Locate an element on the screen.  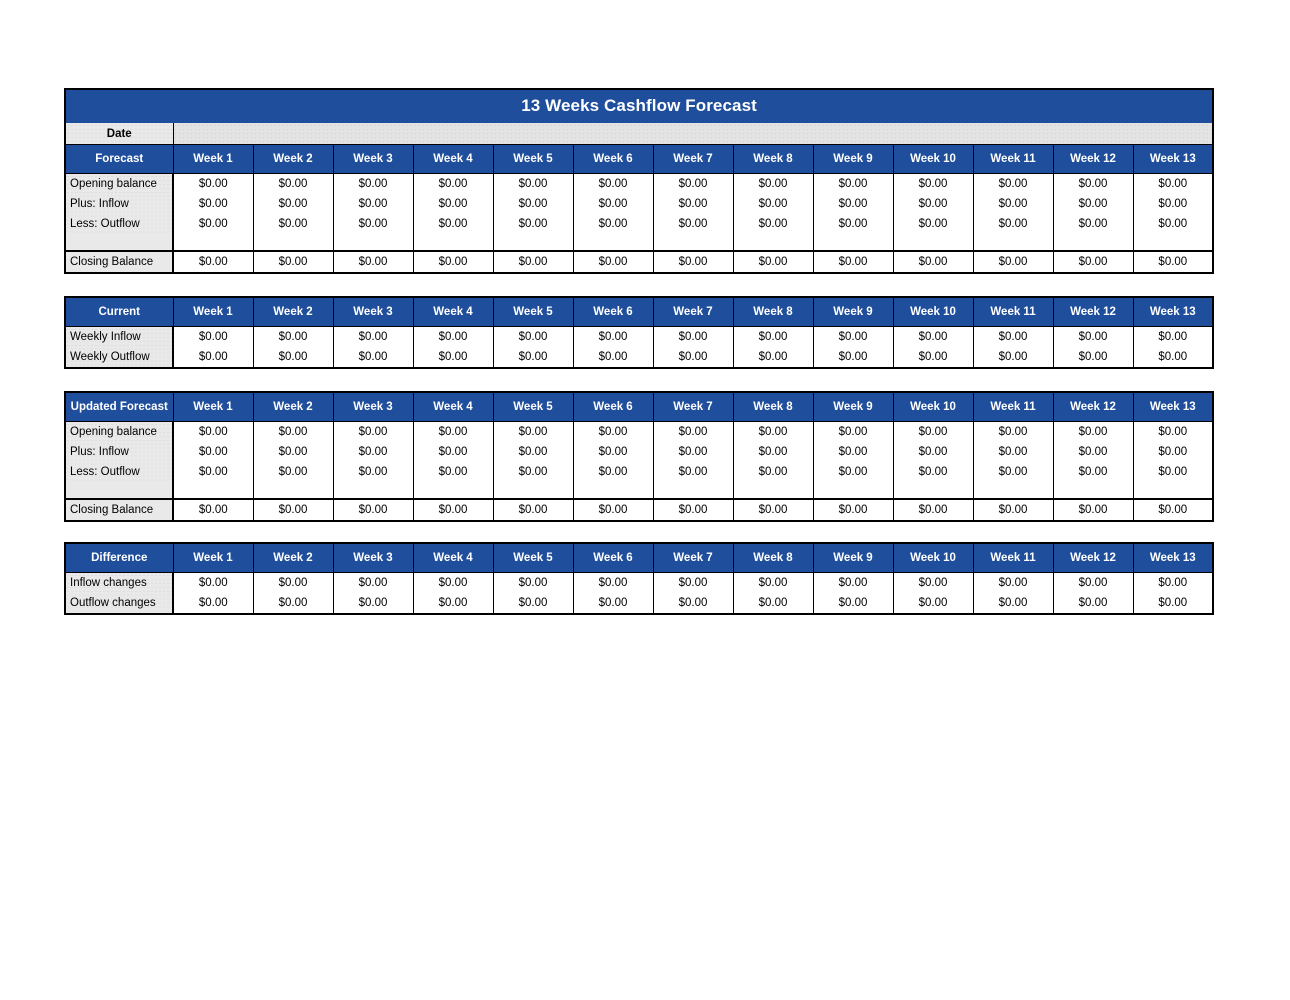
cell-difference-r0-c4: $0.00 is located at coordinates (453, 582).